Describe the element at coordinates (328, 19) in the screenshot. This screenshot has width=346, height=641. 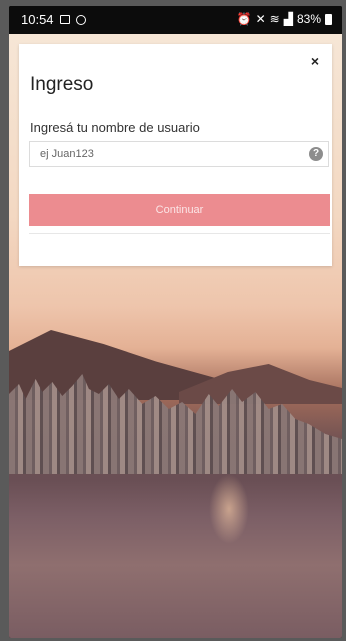
I see `battery-icon` at that location.